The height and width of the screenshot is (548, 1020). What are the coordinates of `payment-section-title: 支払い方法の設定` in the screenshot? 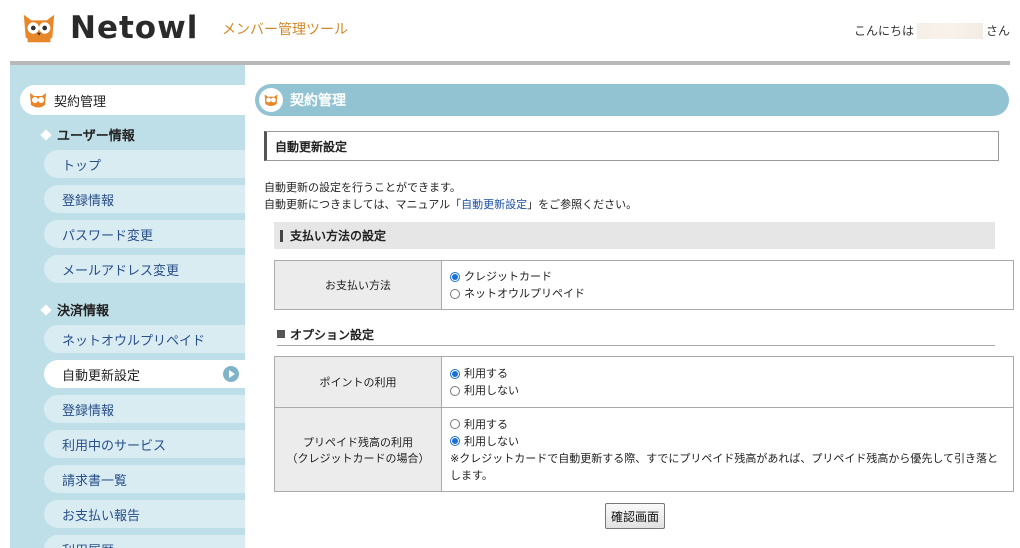 It's located at (338, 236).